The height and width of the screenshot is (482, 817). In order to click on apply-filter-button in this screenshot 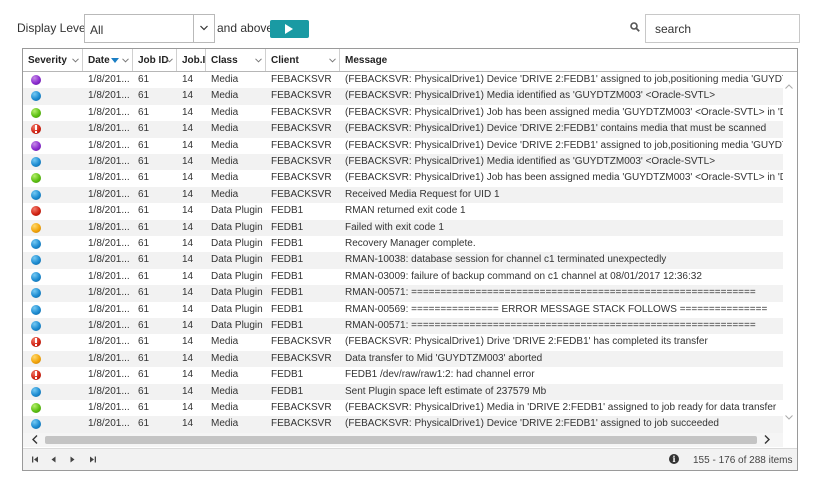, I will do `click(289, 29)`.